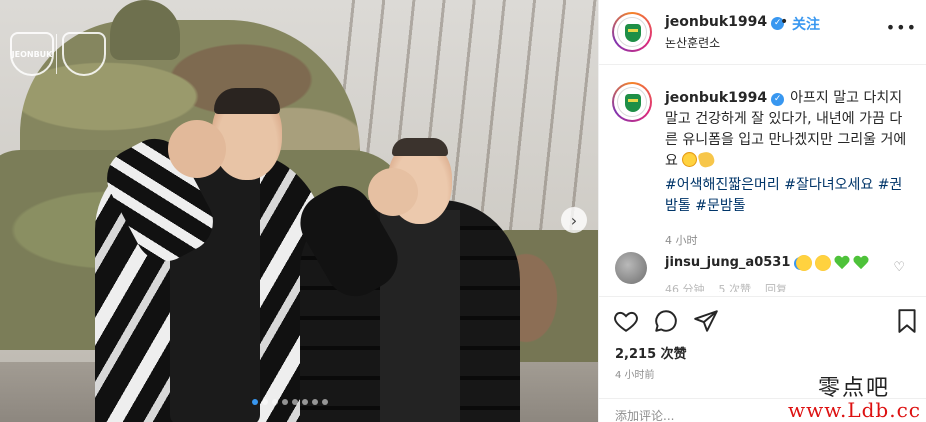 The width and height of the screenshot is (926, 422). What do you see at coordinates (762, 320) in the screenshot?
I see `post-actions` at bounding box center [762, 320].